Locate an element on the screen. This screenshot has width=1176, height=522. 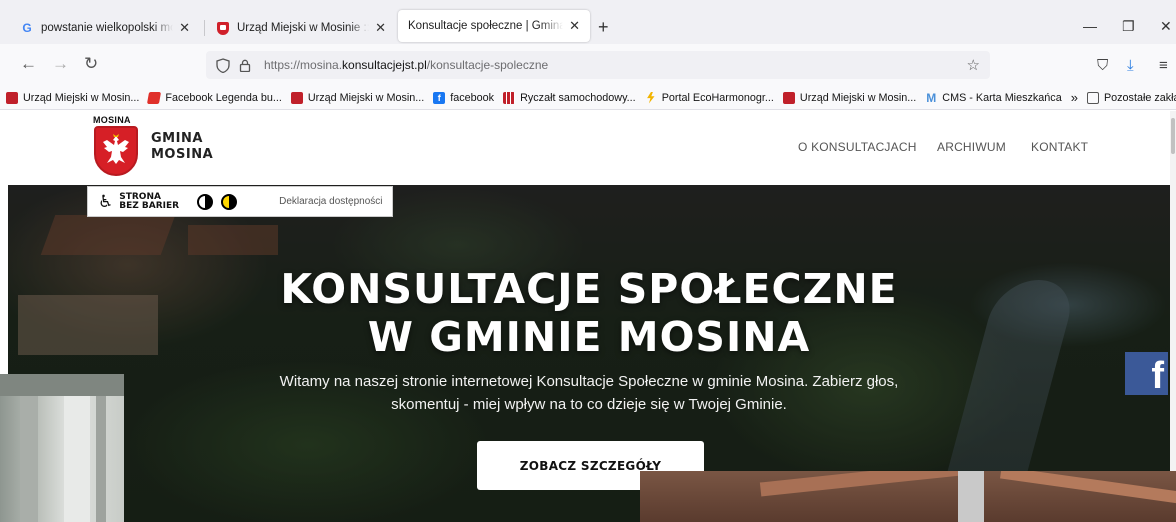
bookmark-item: M CMS - Karta Mieszkańca is located at coordinates (993, 97).